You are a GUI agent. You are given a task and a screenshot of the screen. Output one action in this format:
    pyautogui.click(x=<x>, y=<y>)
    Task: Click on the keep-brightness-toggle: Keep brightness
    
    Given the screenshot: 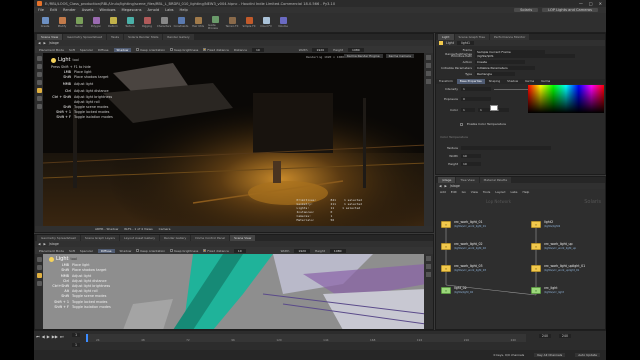 What is the action you would take?
    pyautogui.click(x=184, y=50)
    